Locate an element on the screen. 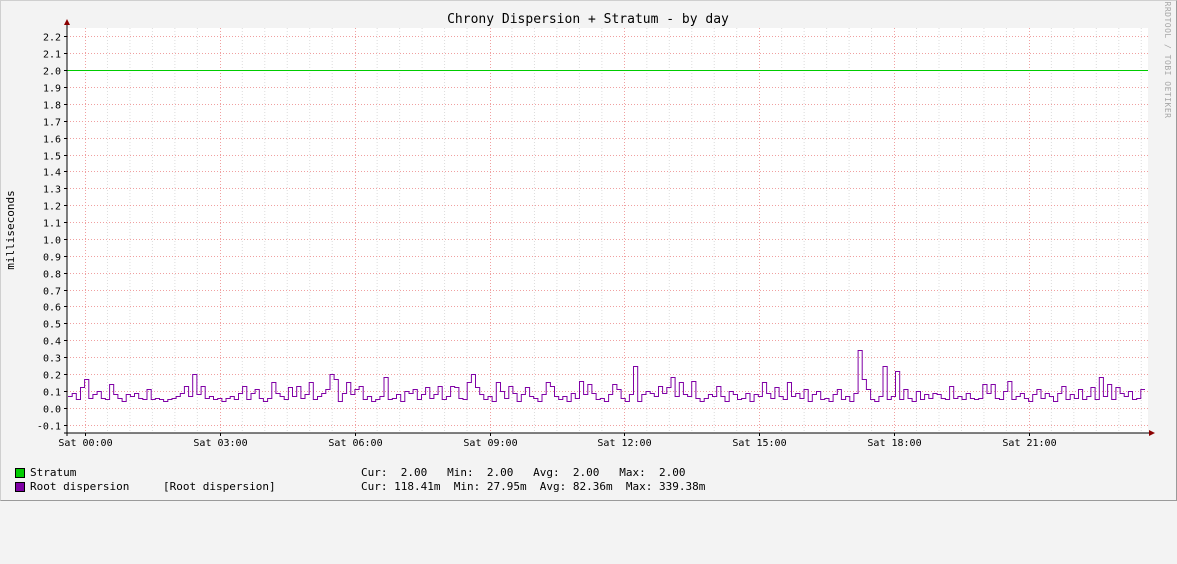 This screenshot has height=564, width=1177. y-tick-label: 2.2 is located at coordinates (52, 38).